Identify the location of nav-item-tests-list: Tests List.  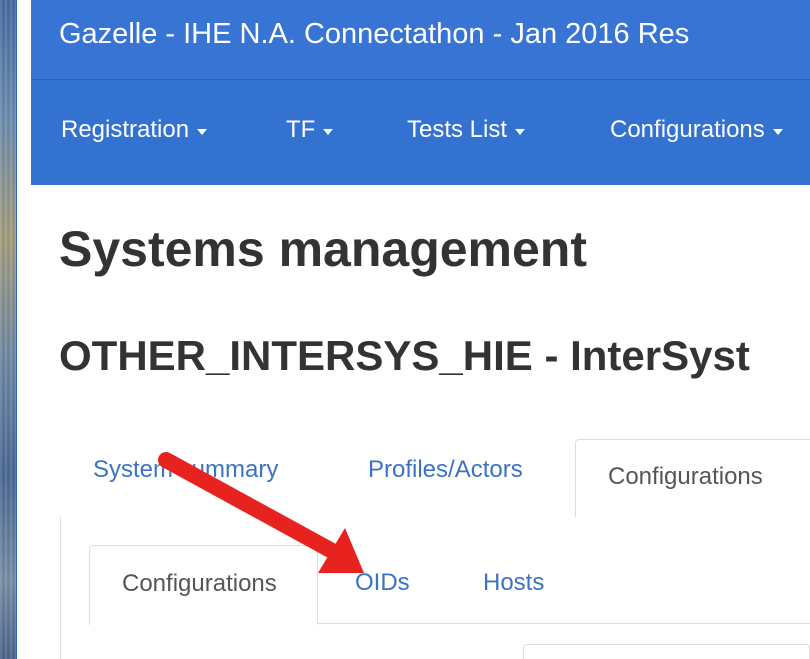
(466, 130).